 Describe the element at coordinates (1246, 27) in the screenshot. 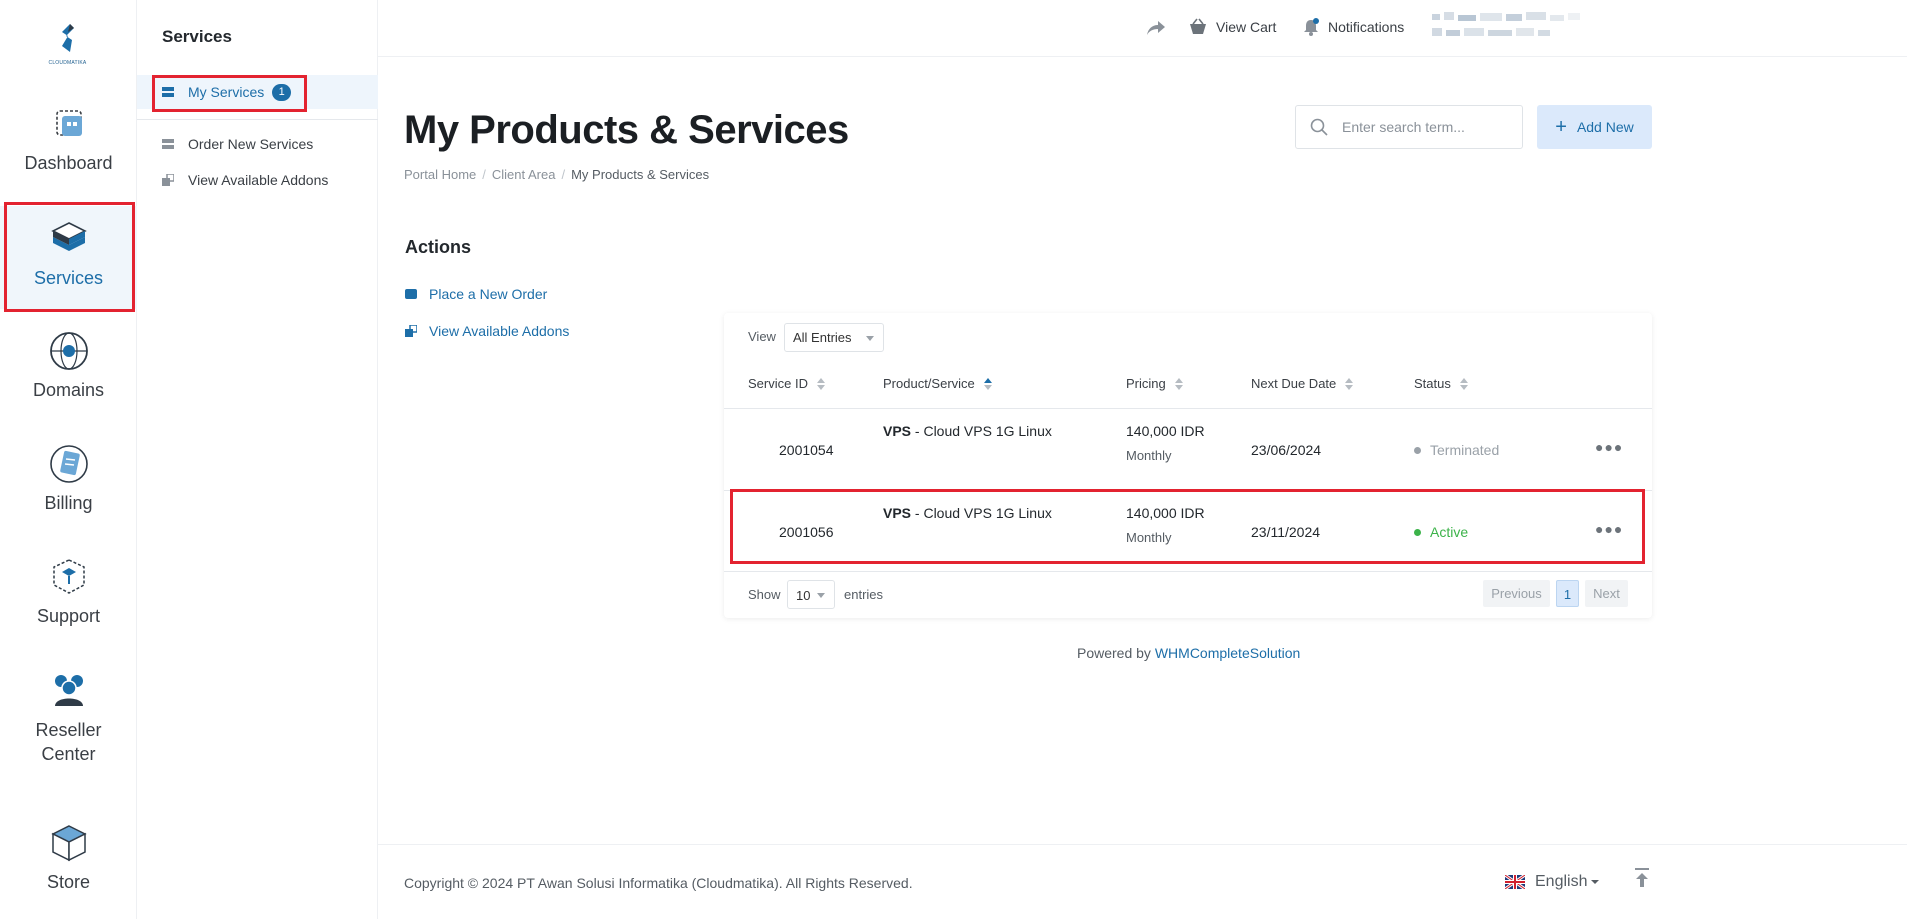

I see `view-cart-label: View Cart` at that location.